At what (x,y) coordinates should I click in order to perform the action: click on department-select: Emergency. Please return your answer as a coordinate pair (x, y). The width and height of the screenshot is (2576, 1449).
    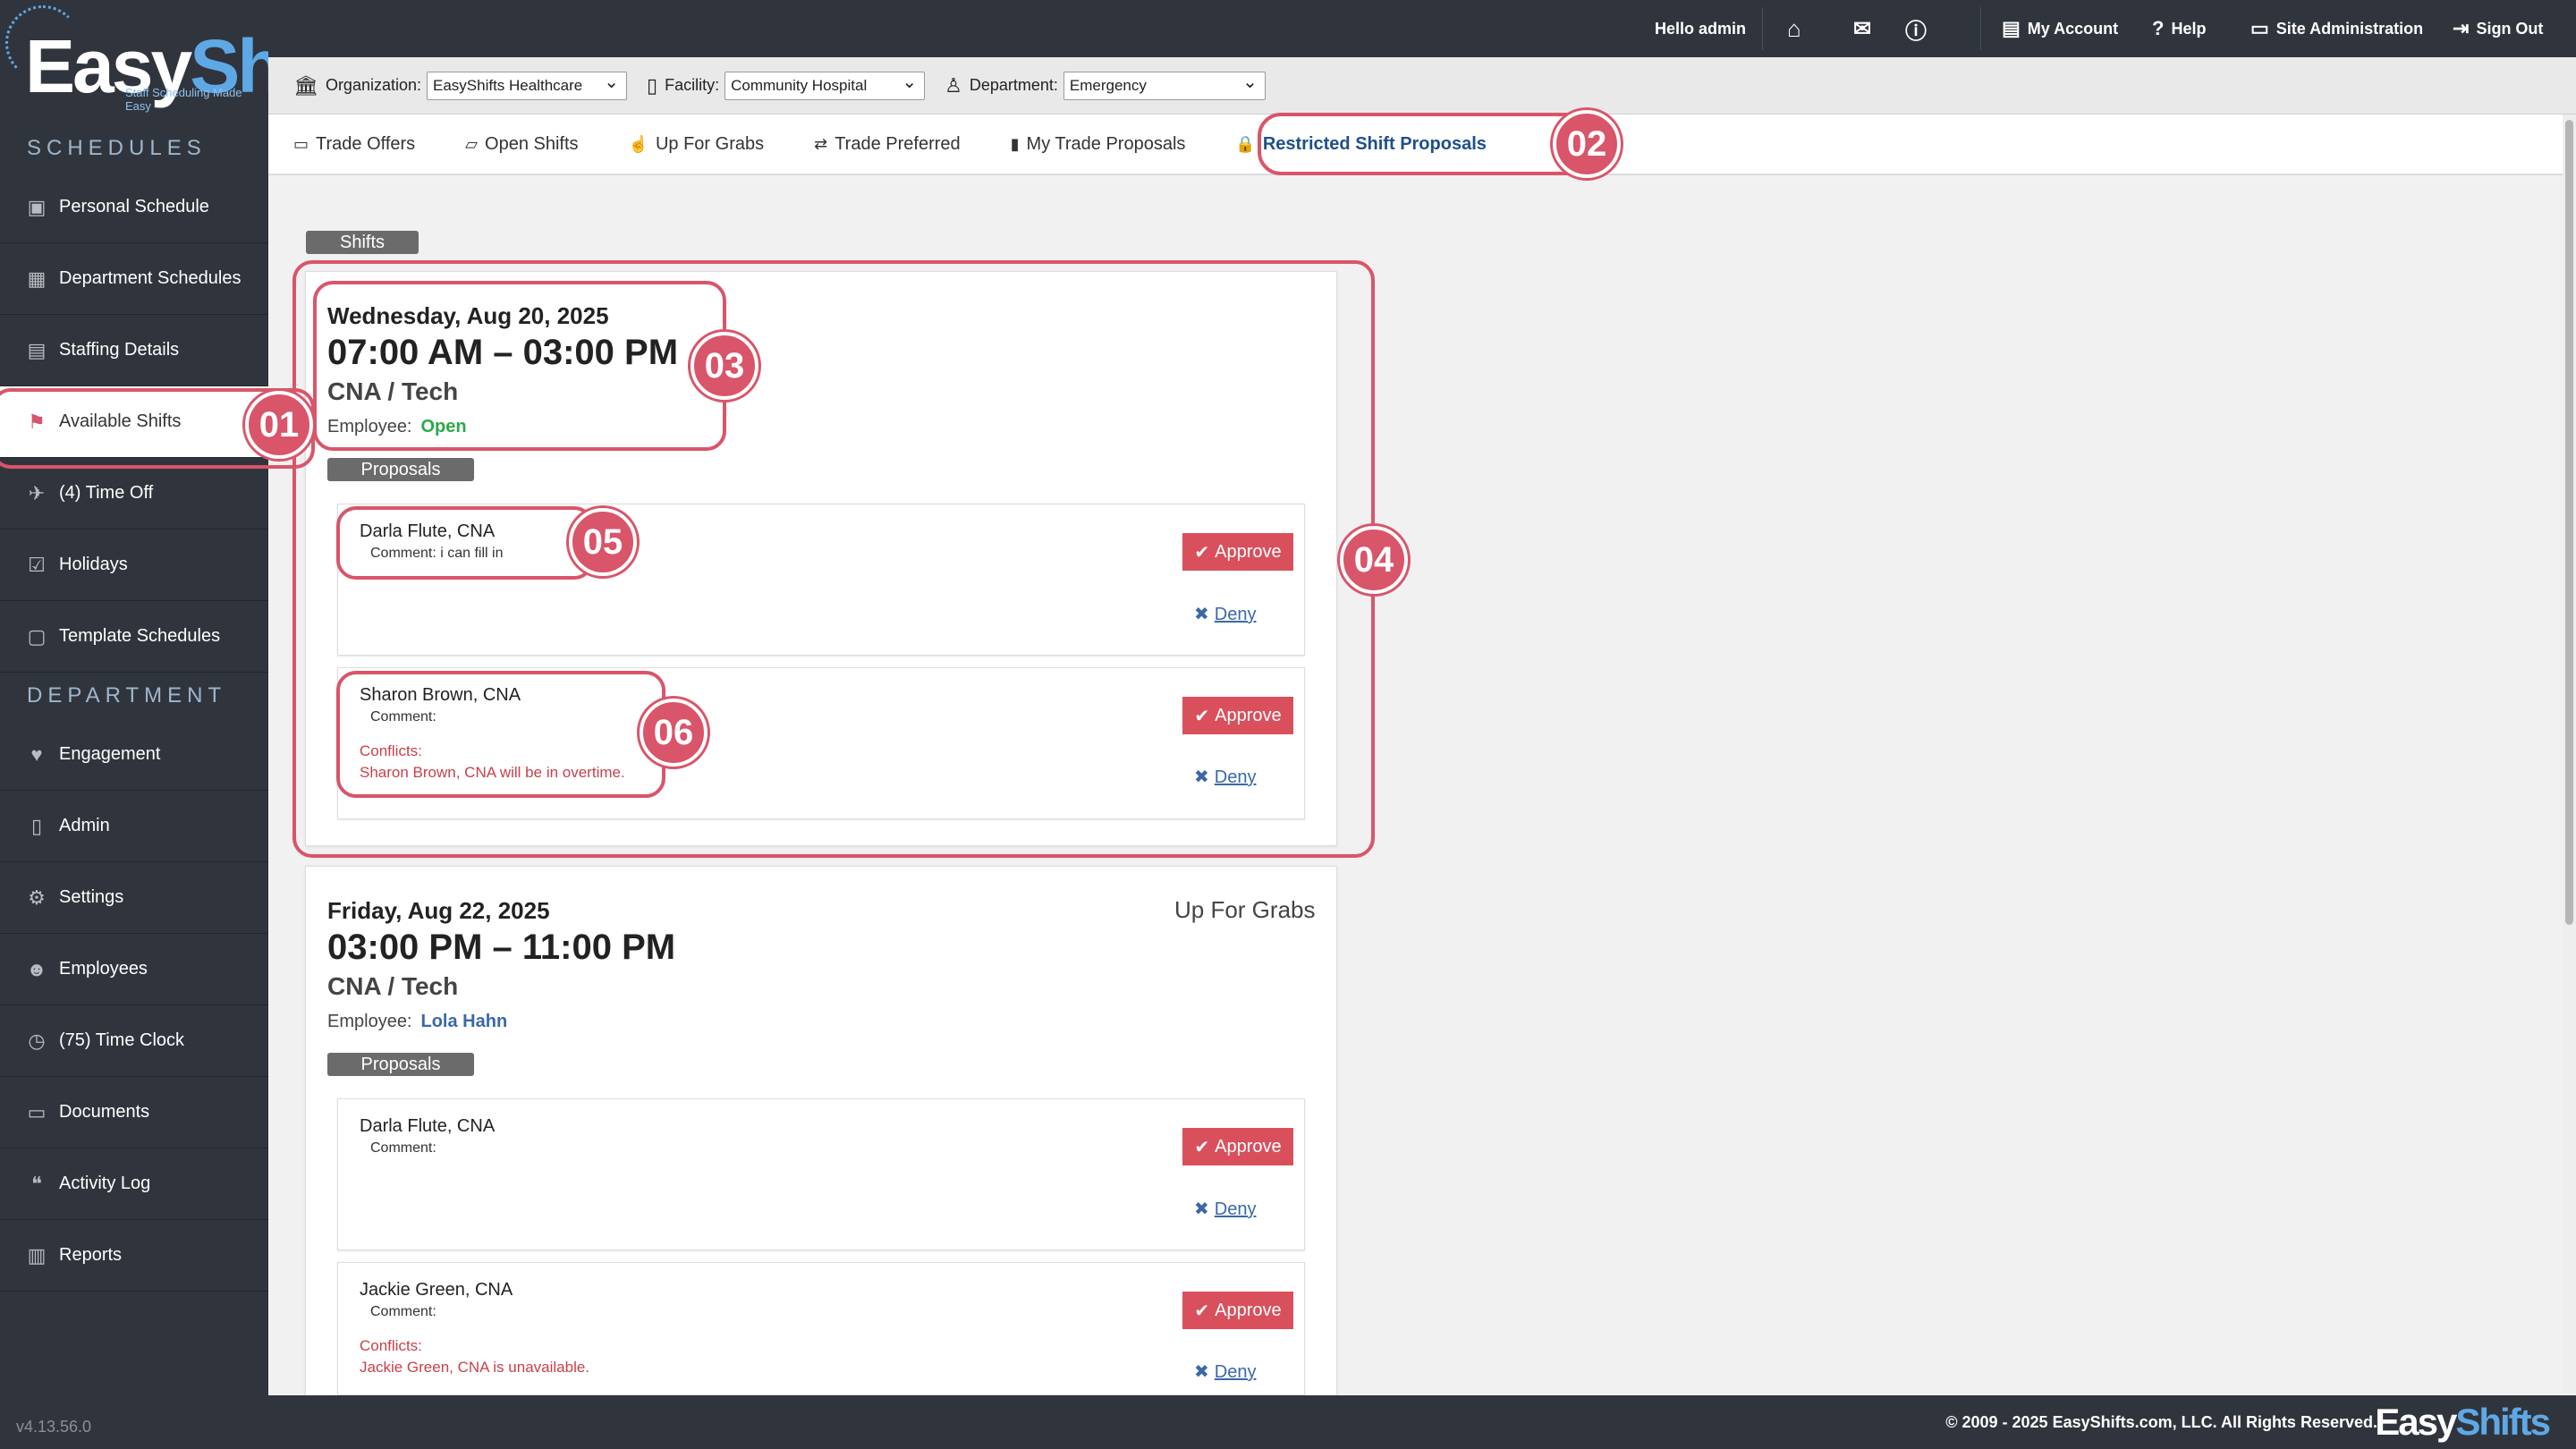
    Looking at the image, I should click on (1164, 85).